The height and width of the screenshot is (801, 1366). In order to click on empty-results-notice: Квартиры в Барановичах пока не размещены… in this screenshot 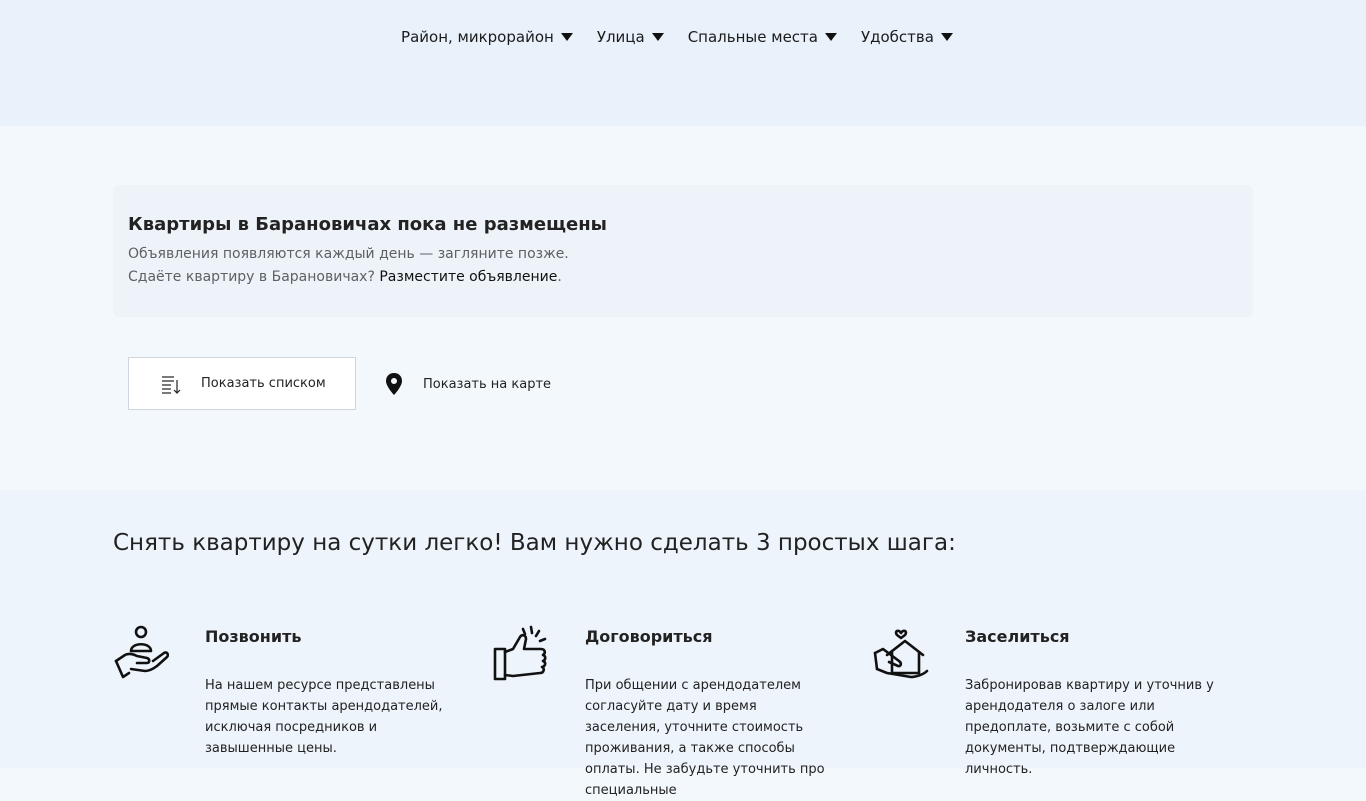, I will do `click(683, 251)`.